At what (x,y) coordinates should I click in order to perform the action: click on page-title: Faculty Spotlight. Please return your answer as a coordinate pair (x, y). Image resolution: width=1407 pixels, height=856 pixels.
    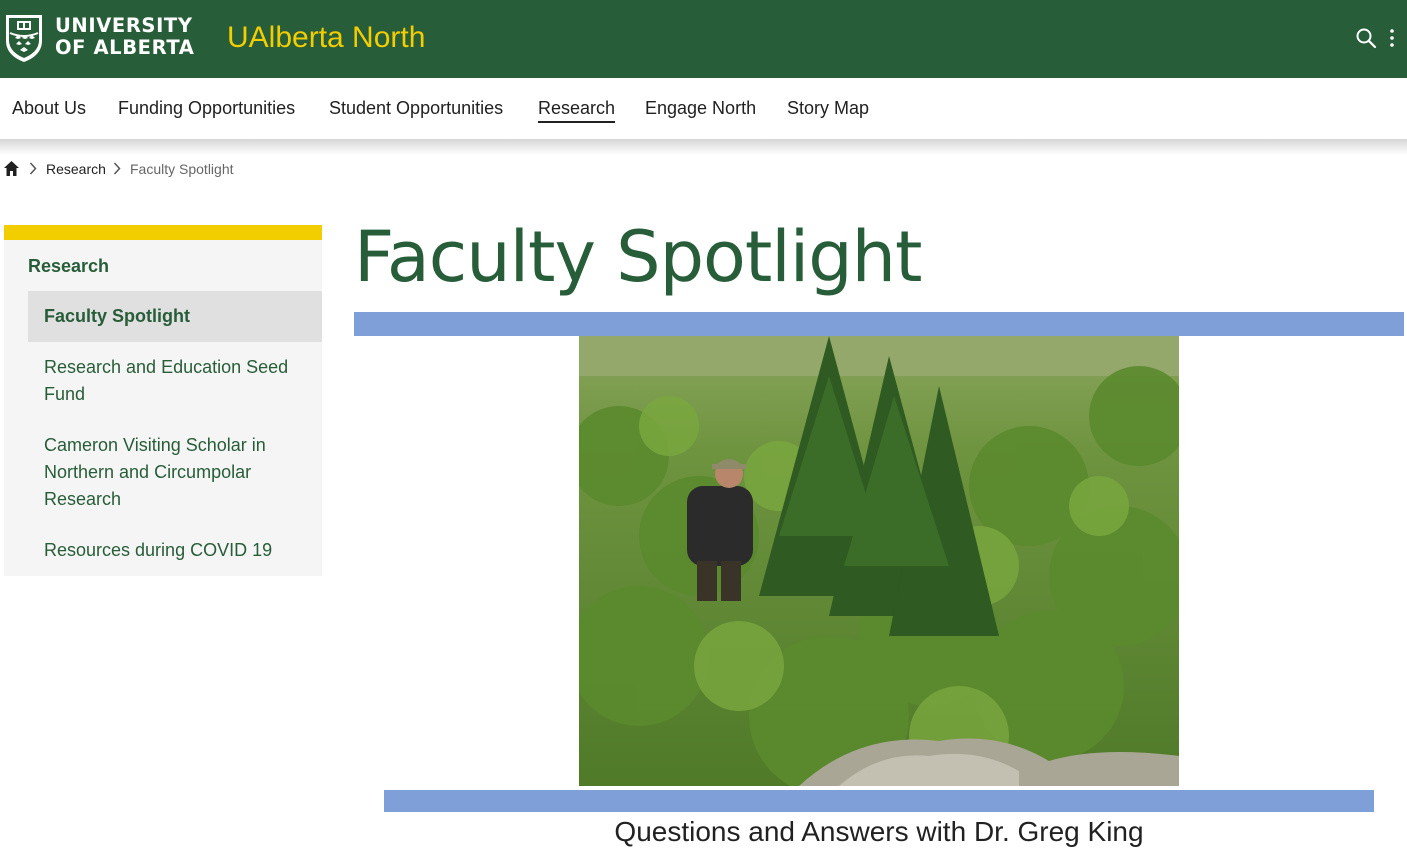
    Looking at the image, I should click on (638, 257).